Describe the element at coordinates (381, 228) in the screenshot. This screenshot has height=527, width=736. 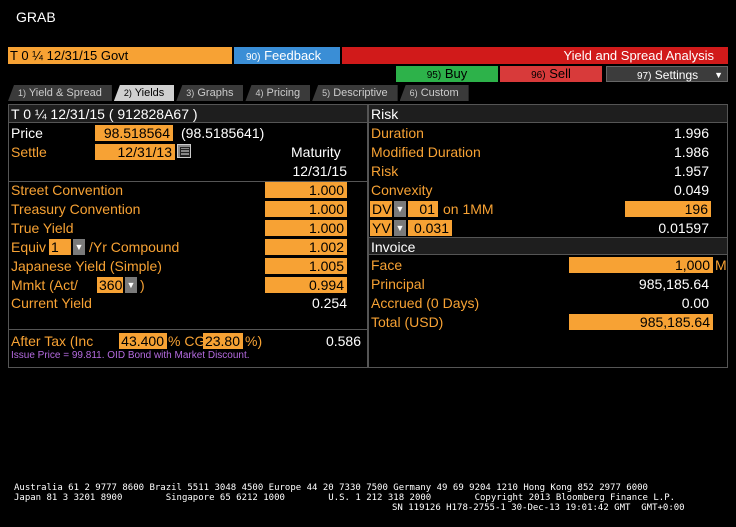
I see `yv-select: YV` at that location.